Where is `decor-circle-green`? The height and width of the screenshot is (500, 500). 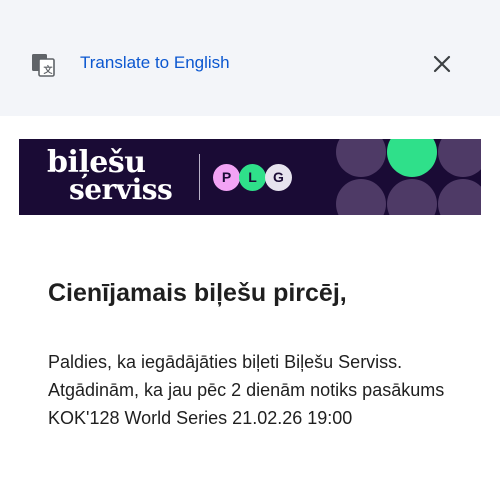 decor-circle-green is located at coordinates (412, 158).